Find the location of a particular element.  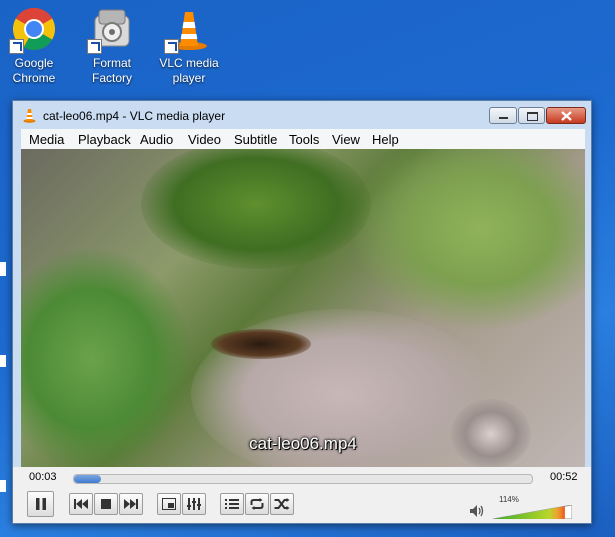

shuffle-button is located at coordinates (282, 504).